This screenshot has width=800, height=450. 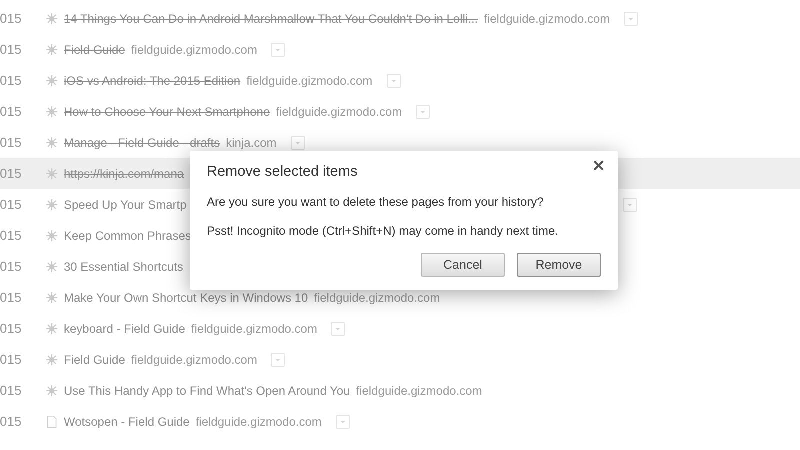 I want to click on domain-text: kinja.com, so click(x=251, y=143).